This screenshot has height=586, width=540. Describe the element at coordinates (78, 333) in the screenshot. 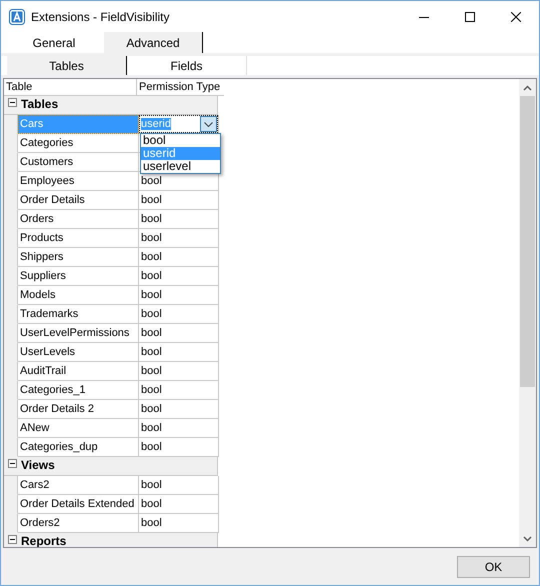

I see `table-cell: UserLevelPermissions` at that location.